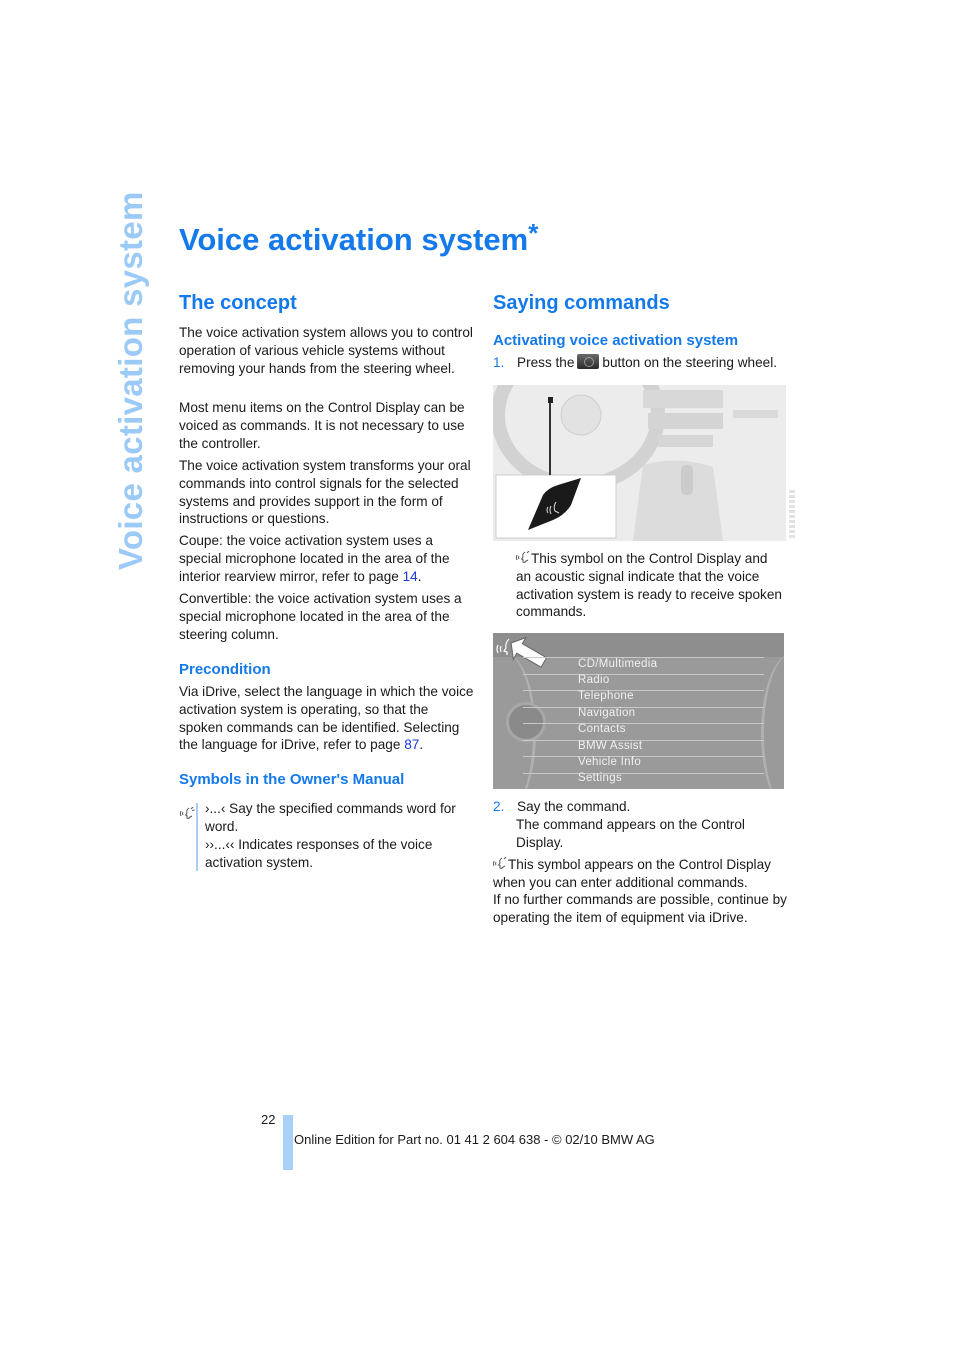  I want to click on image-code, so click(792, 515).